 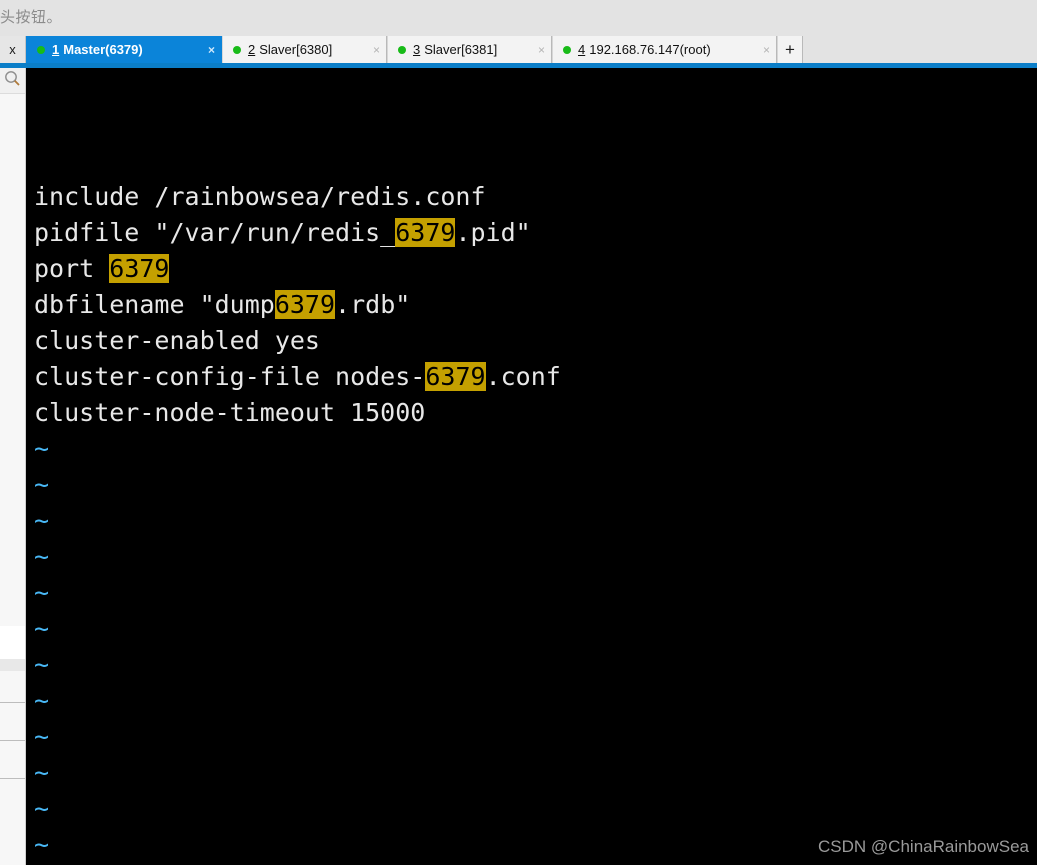 What do you see at coordinates (582, 49) in the screenshot?
I see `tab-index-label: 4` at bounding box center [582, 49].